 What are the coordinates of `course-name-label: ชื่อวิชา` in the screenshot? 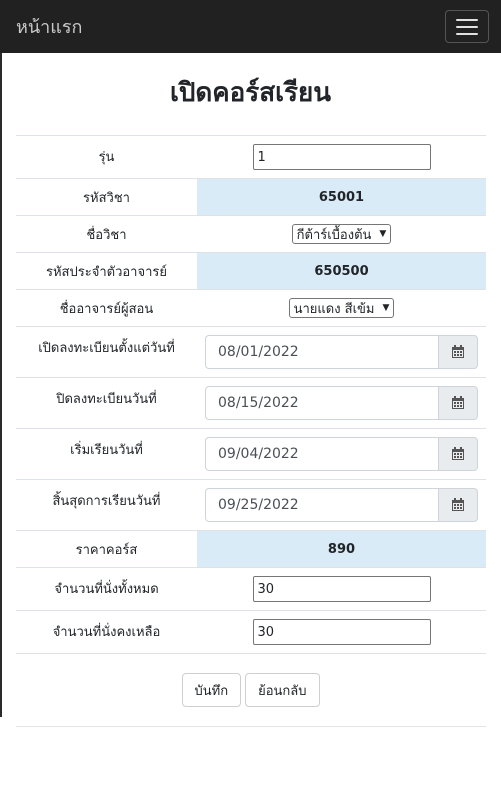 It's located at (106, 234).